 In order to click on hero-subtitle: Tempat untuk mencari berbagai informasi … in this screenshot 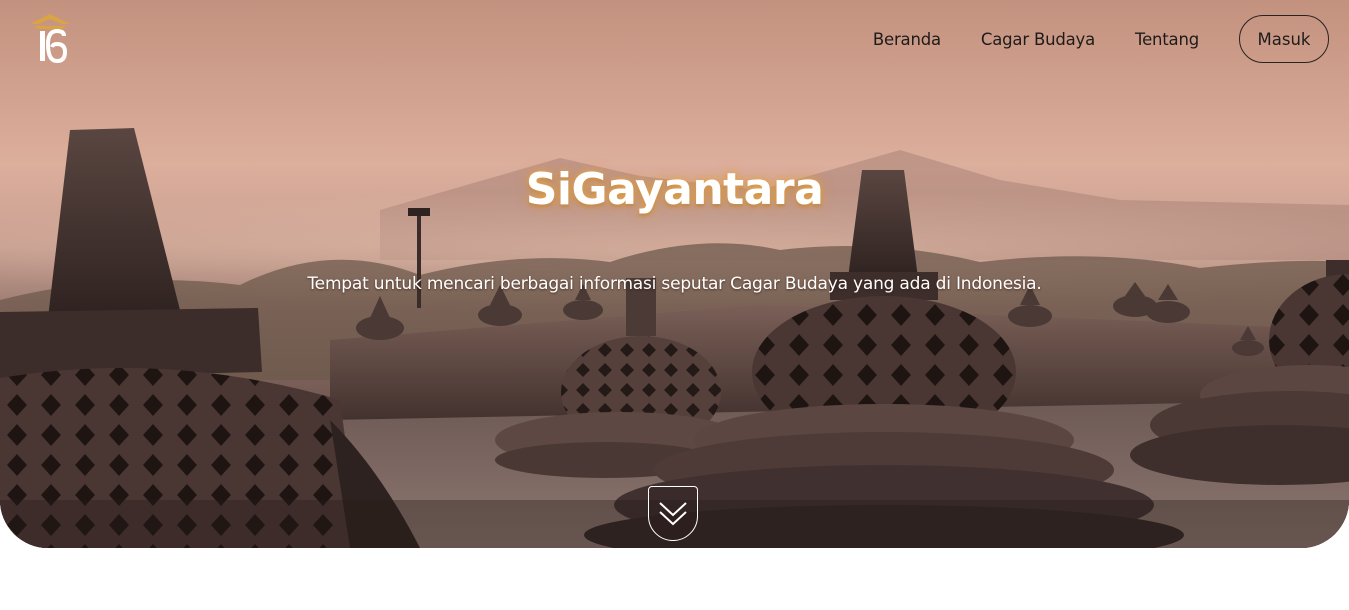, I will do `click(674, 284)`.